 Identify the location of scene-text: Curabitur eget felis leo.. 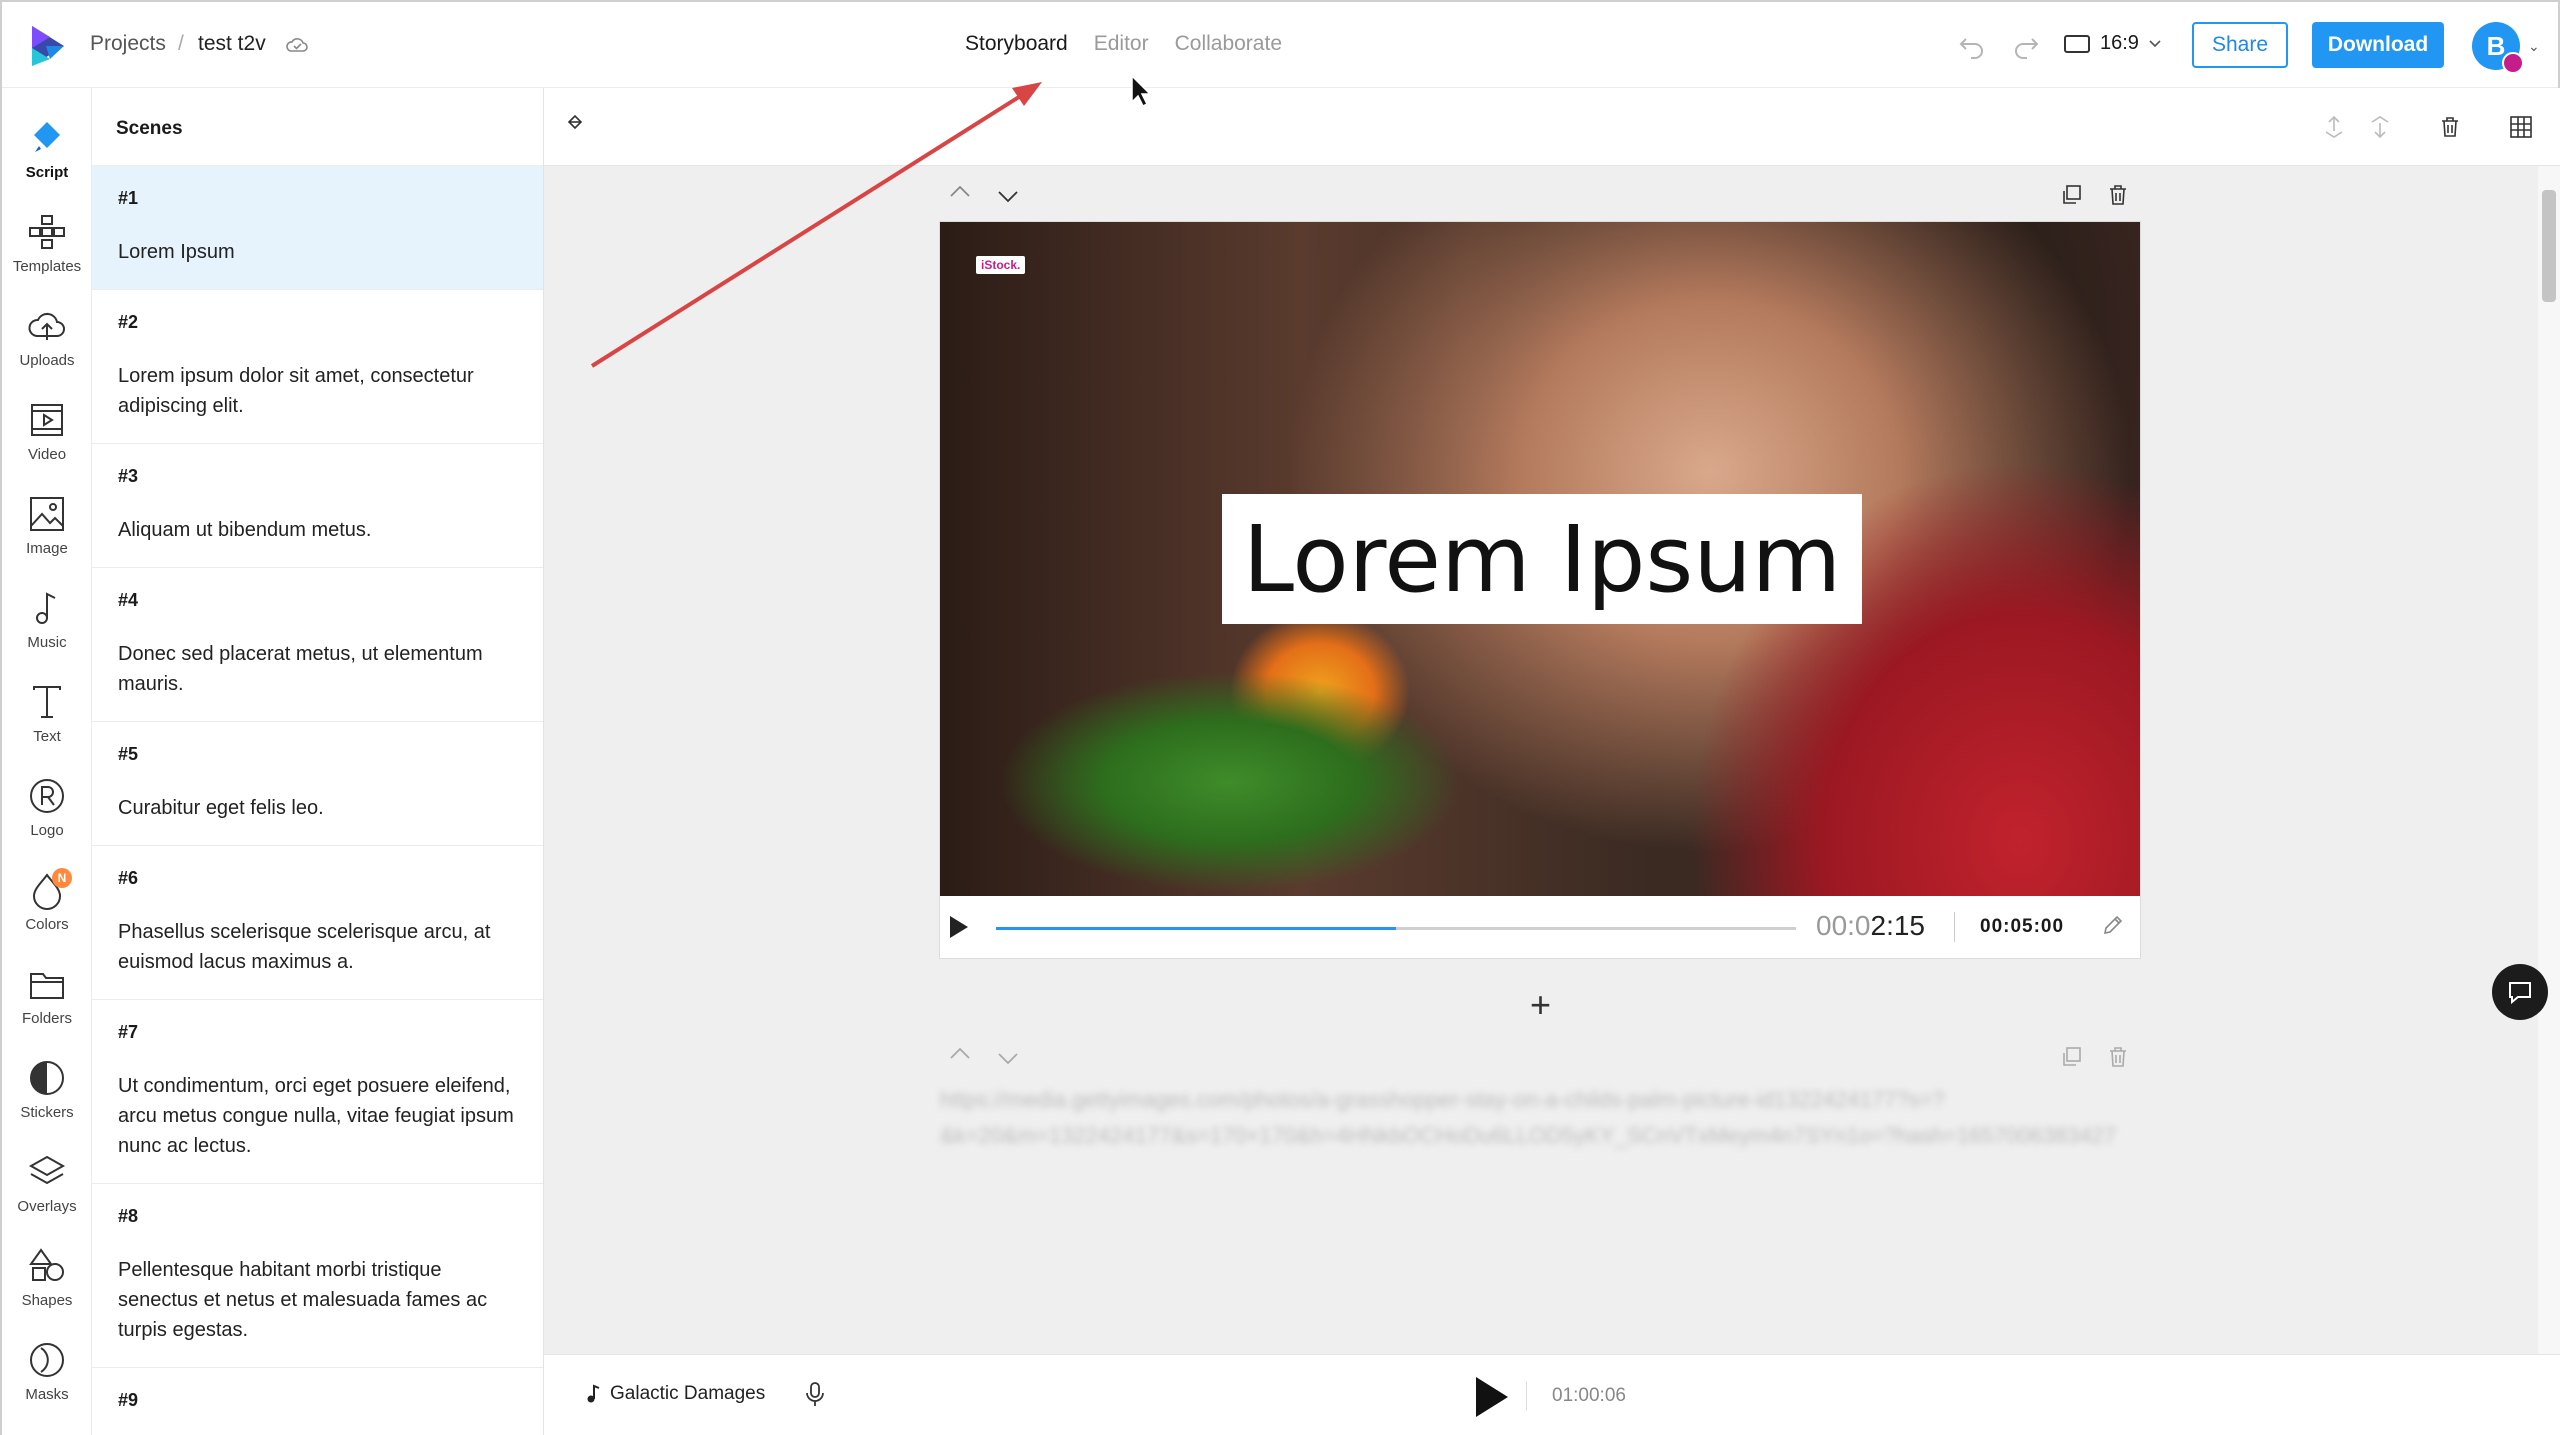
(317, 808).